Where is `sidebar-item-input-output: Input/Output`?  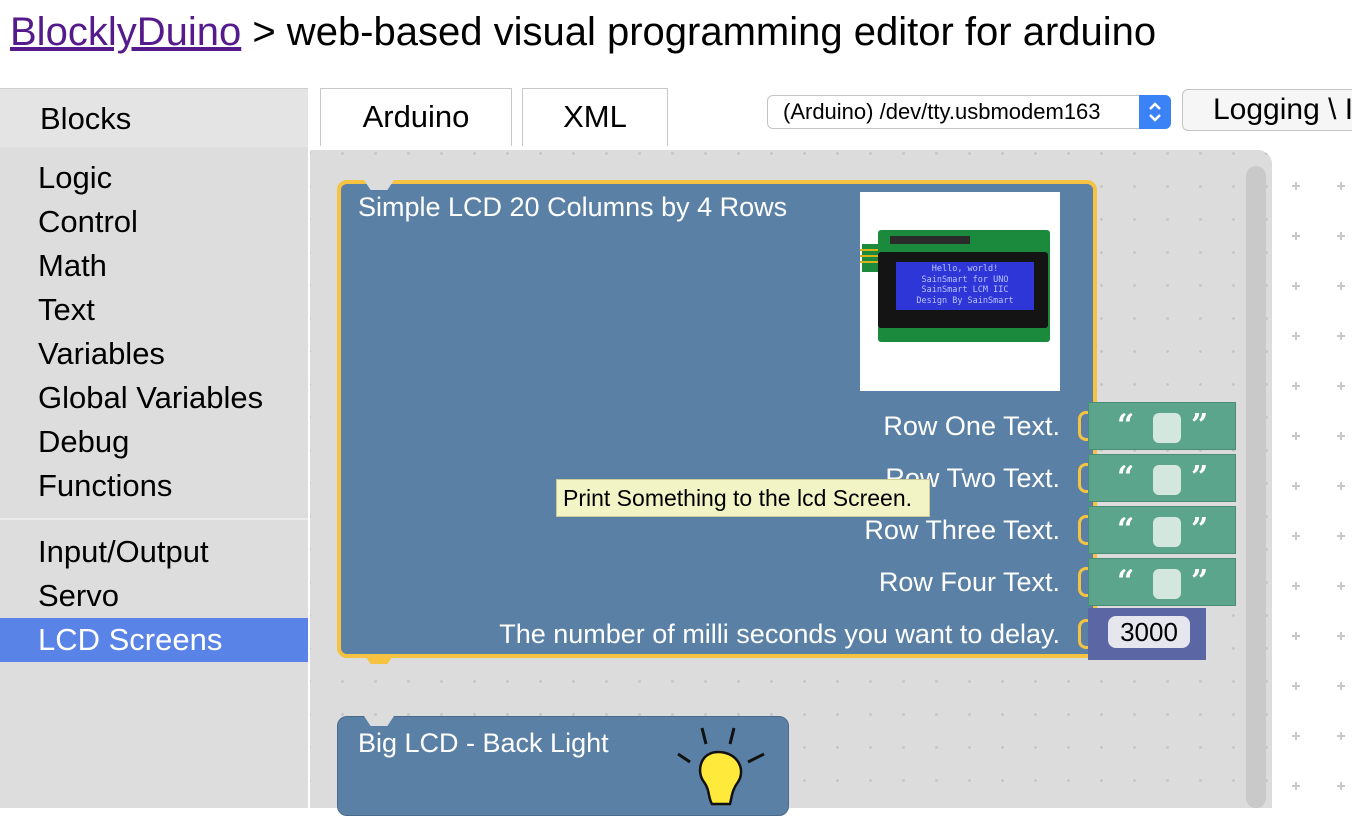 sidebar-item-input-output: Input/Output is located at coordinates (154, 552).